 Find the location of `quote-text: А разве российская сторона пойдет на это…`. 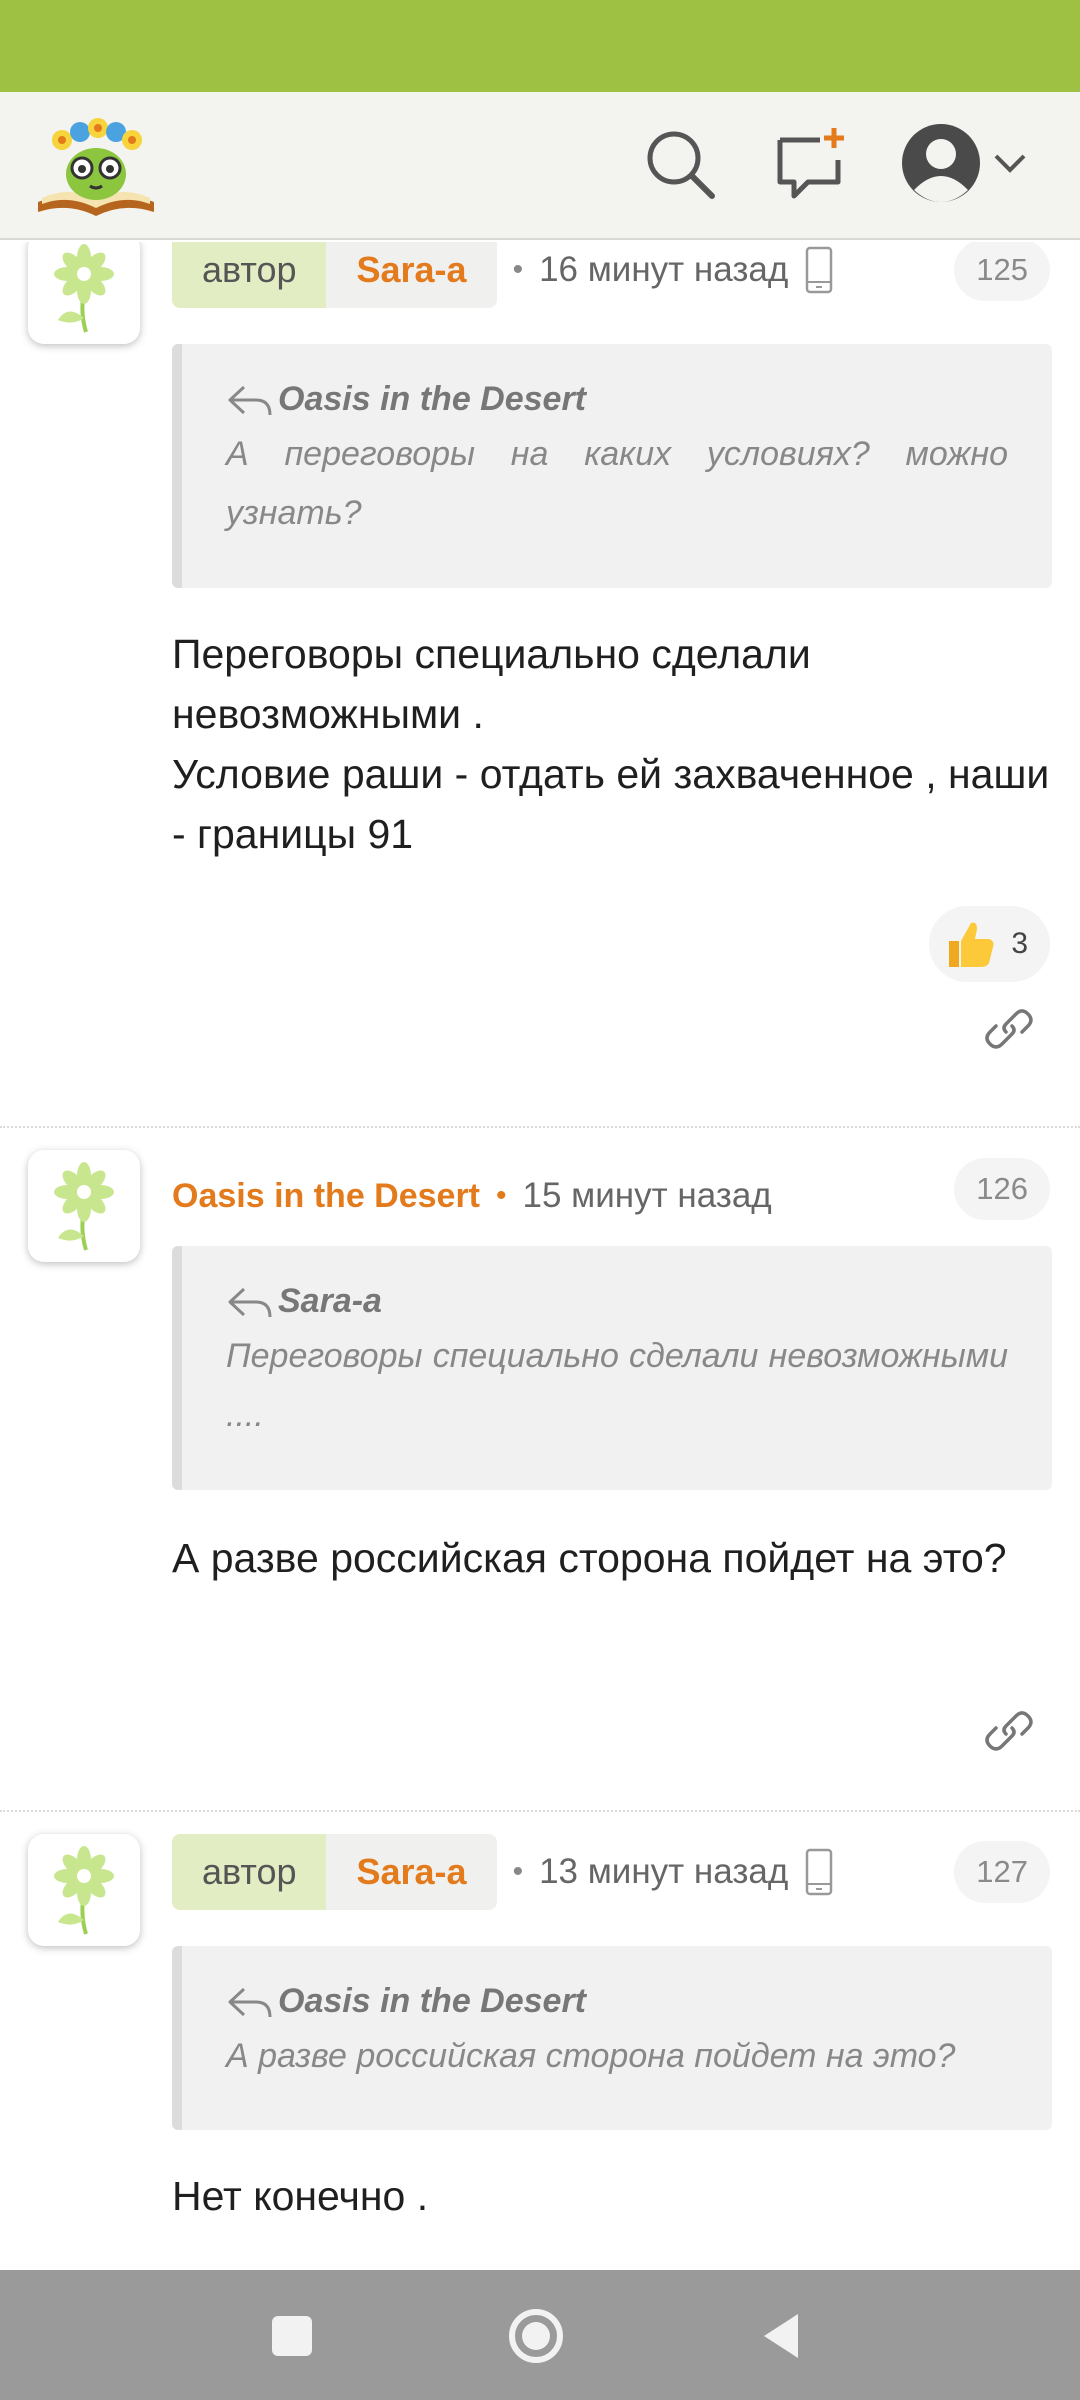

quote-text: А разве российская сторона пойдет на это… is located at coordinates (591, 2056).